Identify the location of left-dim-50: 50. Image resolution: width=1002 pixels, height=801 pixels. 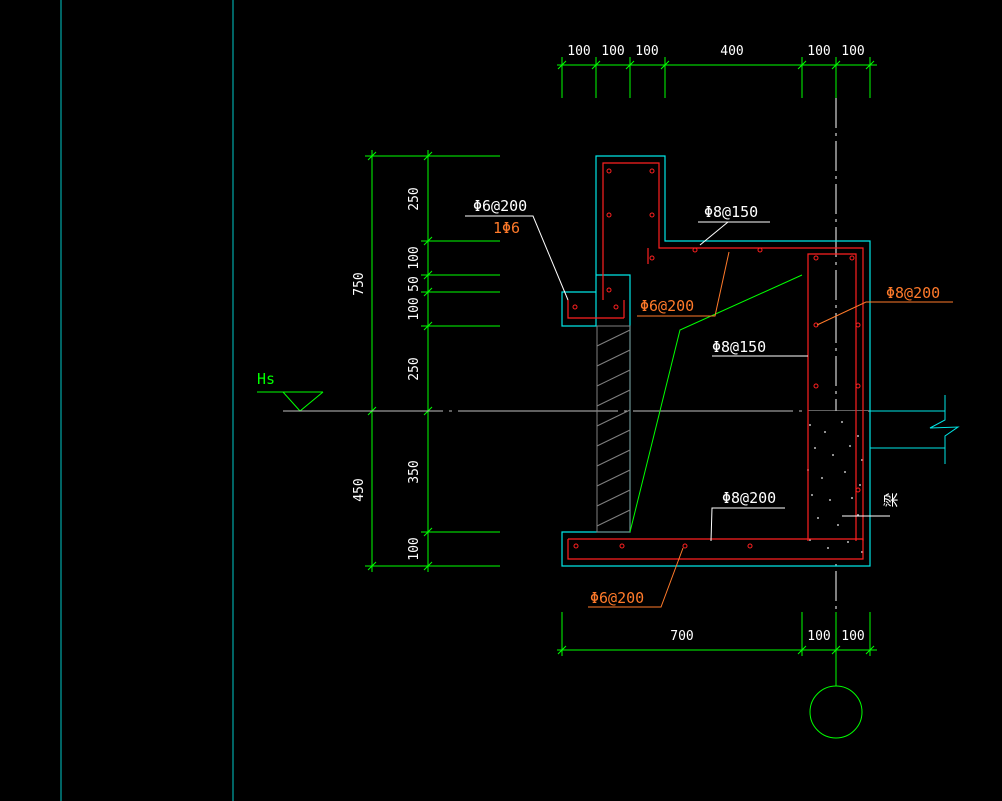
(414, 284).